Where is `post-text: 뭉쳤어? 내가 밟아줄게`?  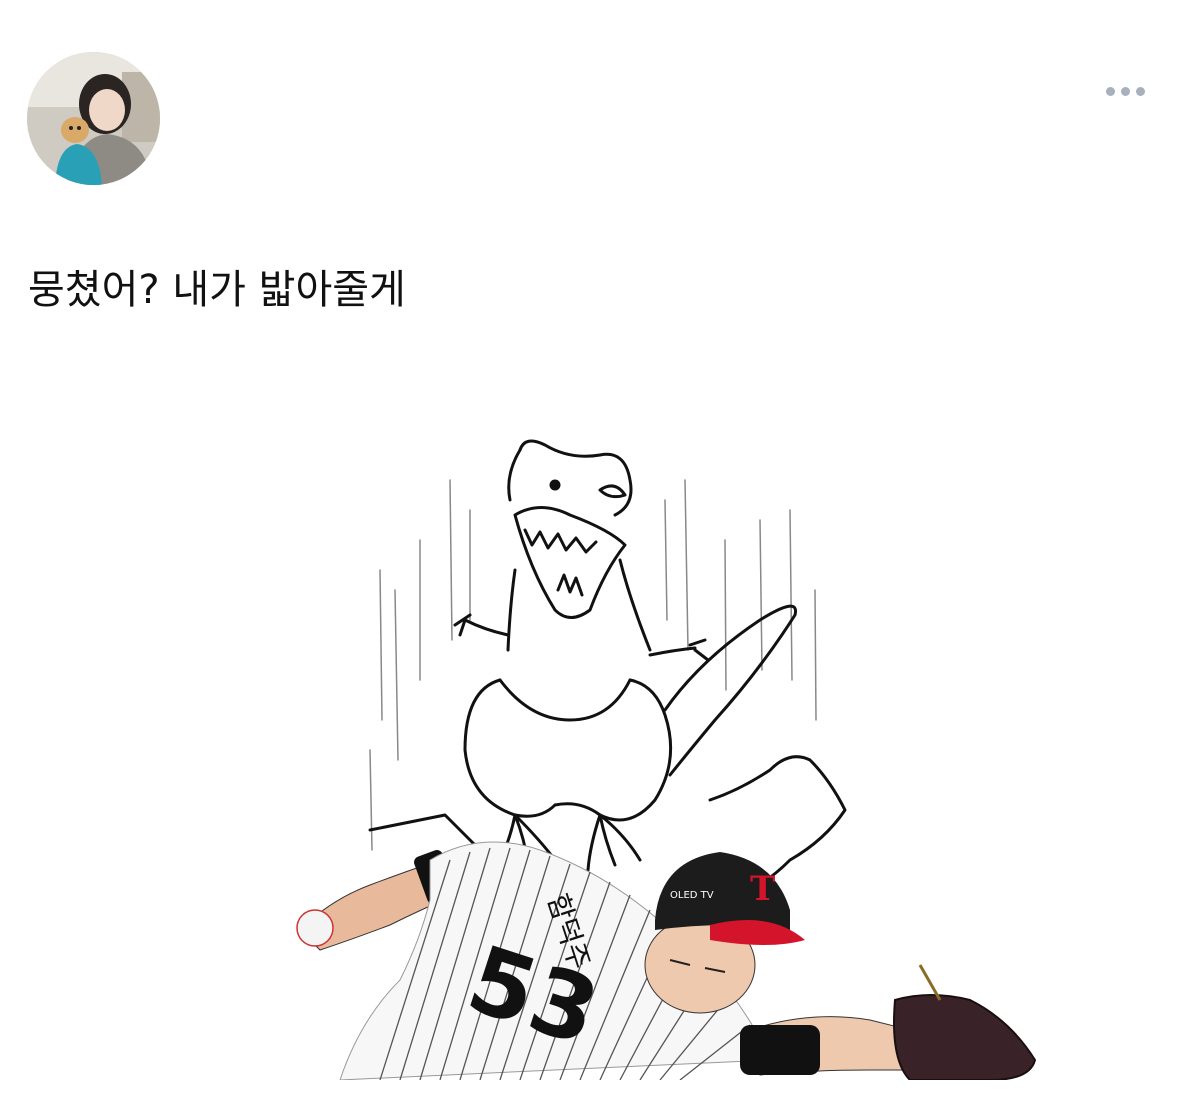
post-text: 뭉쳤어? 내가 밟아줄게 is located at coordinates (217, 290).